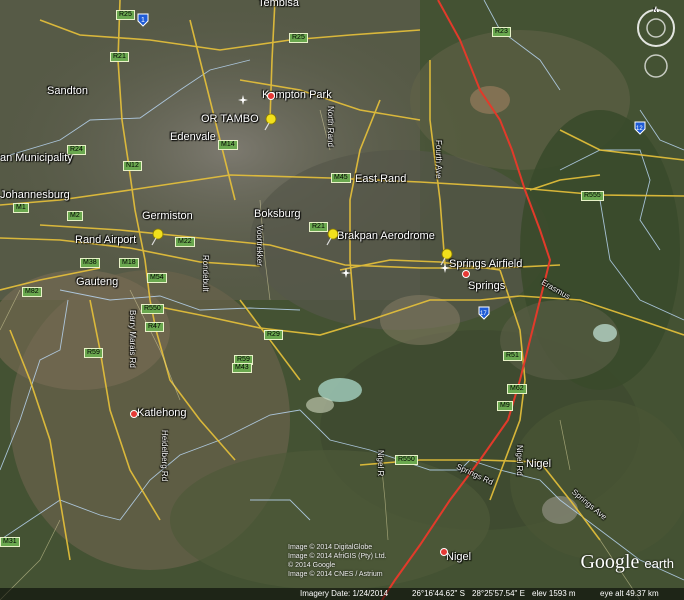 Image resolution: width=684 pixels, height=600 pixels. I want to click on svg-text: 1, so click(143, 20).